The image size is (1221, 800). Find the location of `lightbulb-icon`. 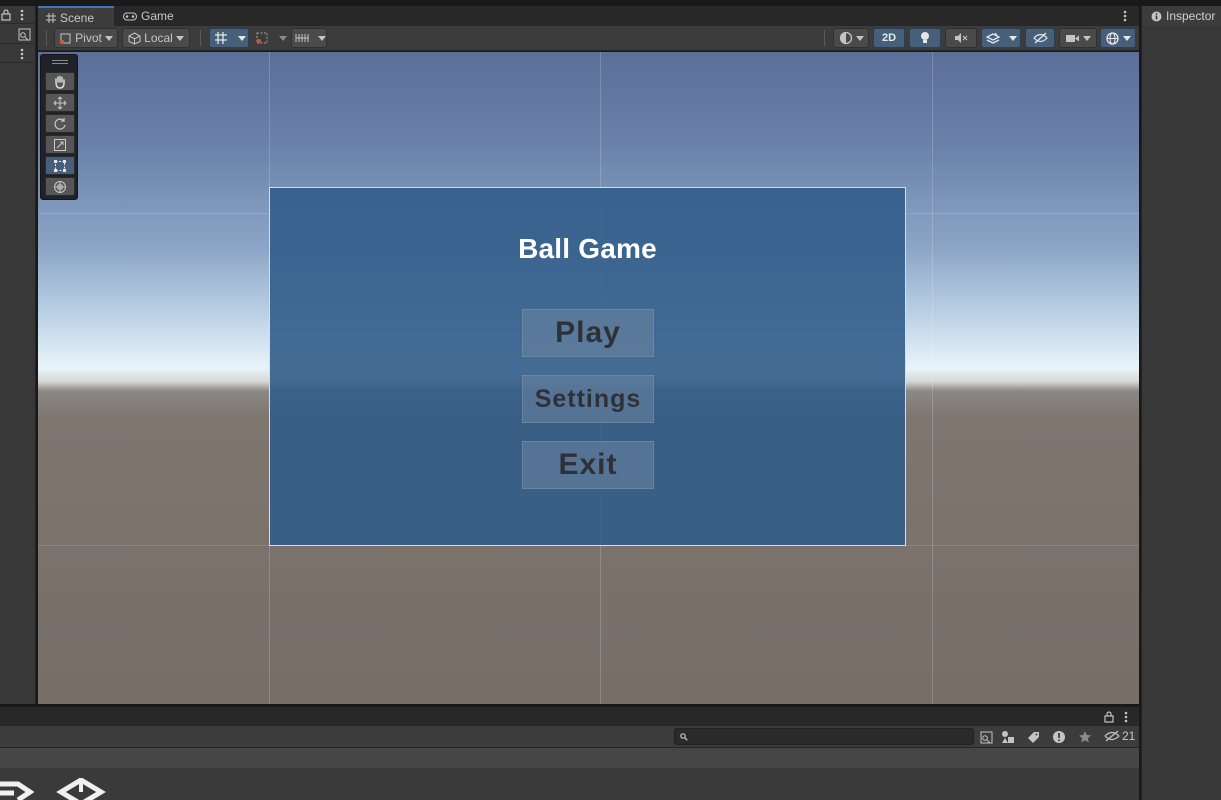

lightbulb-icon is located at coordinates (925, 37).